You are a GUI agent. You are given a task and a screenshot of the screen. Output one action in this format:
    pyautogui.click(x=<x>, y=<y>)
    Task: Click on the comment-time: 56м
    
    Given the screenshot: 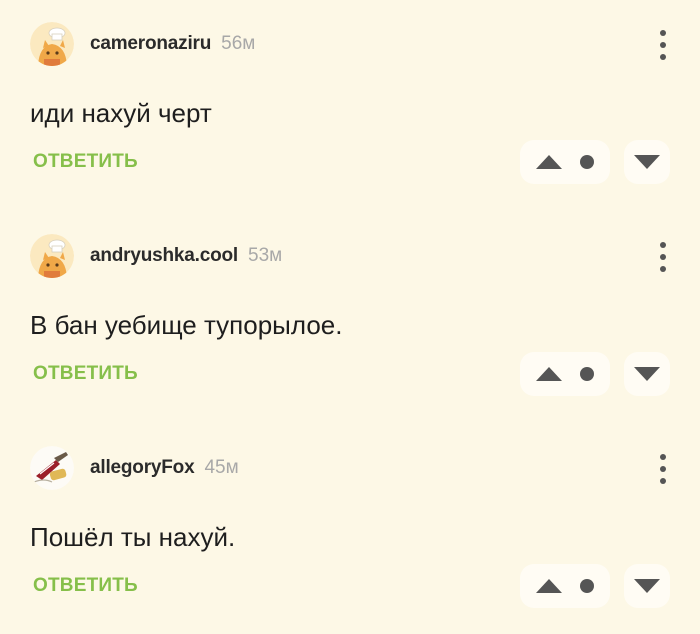 What is the action you would take?
    pyautogui.click(x=238, y=43)
    